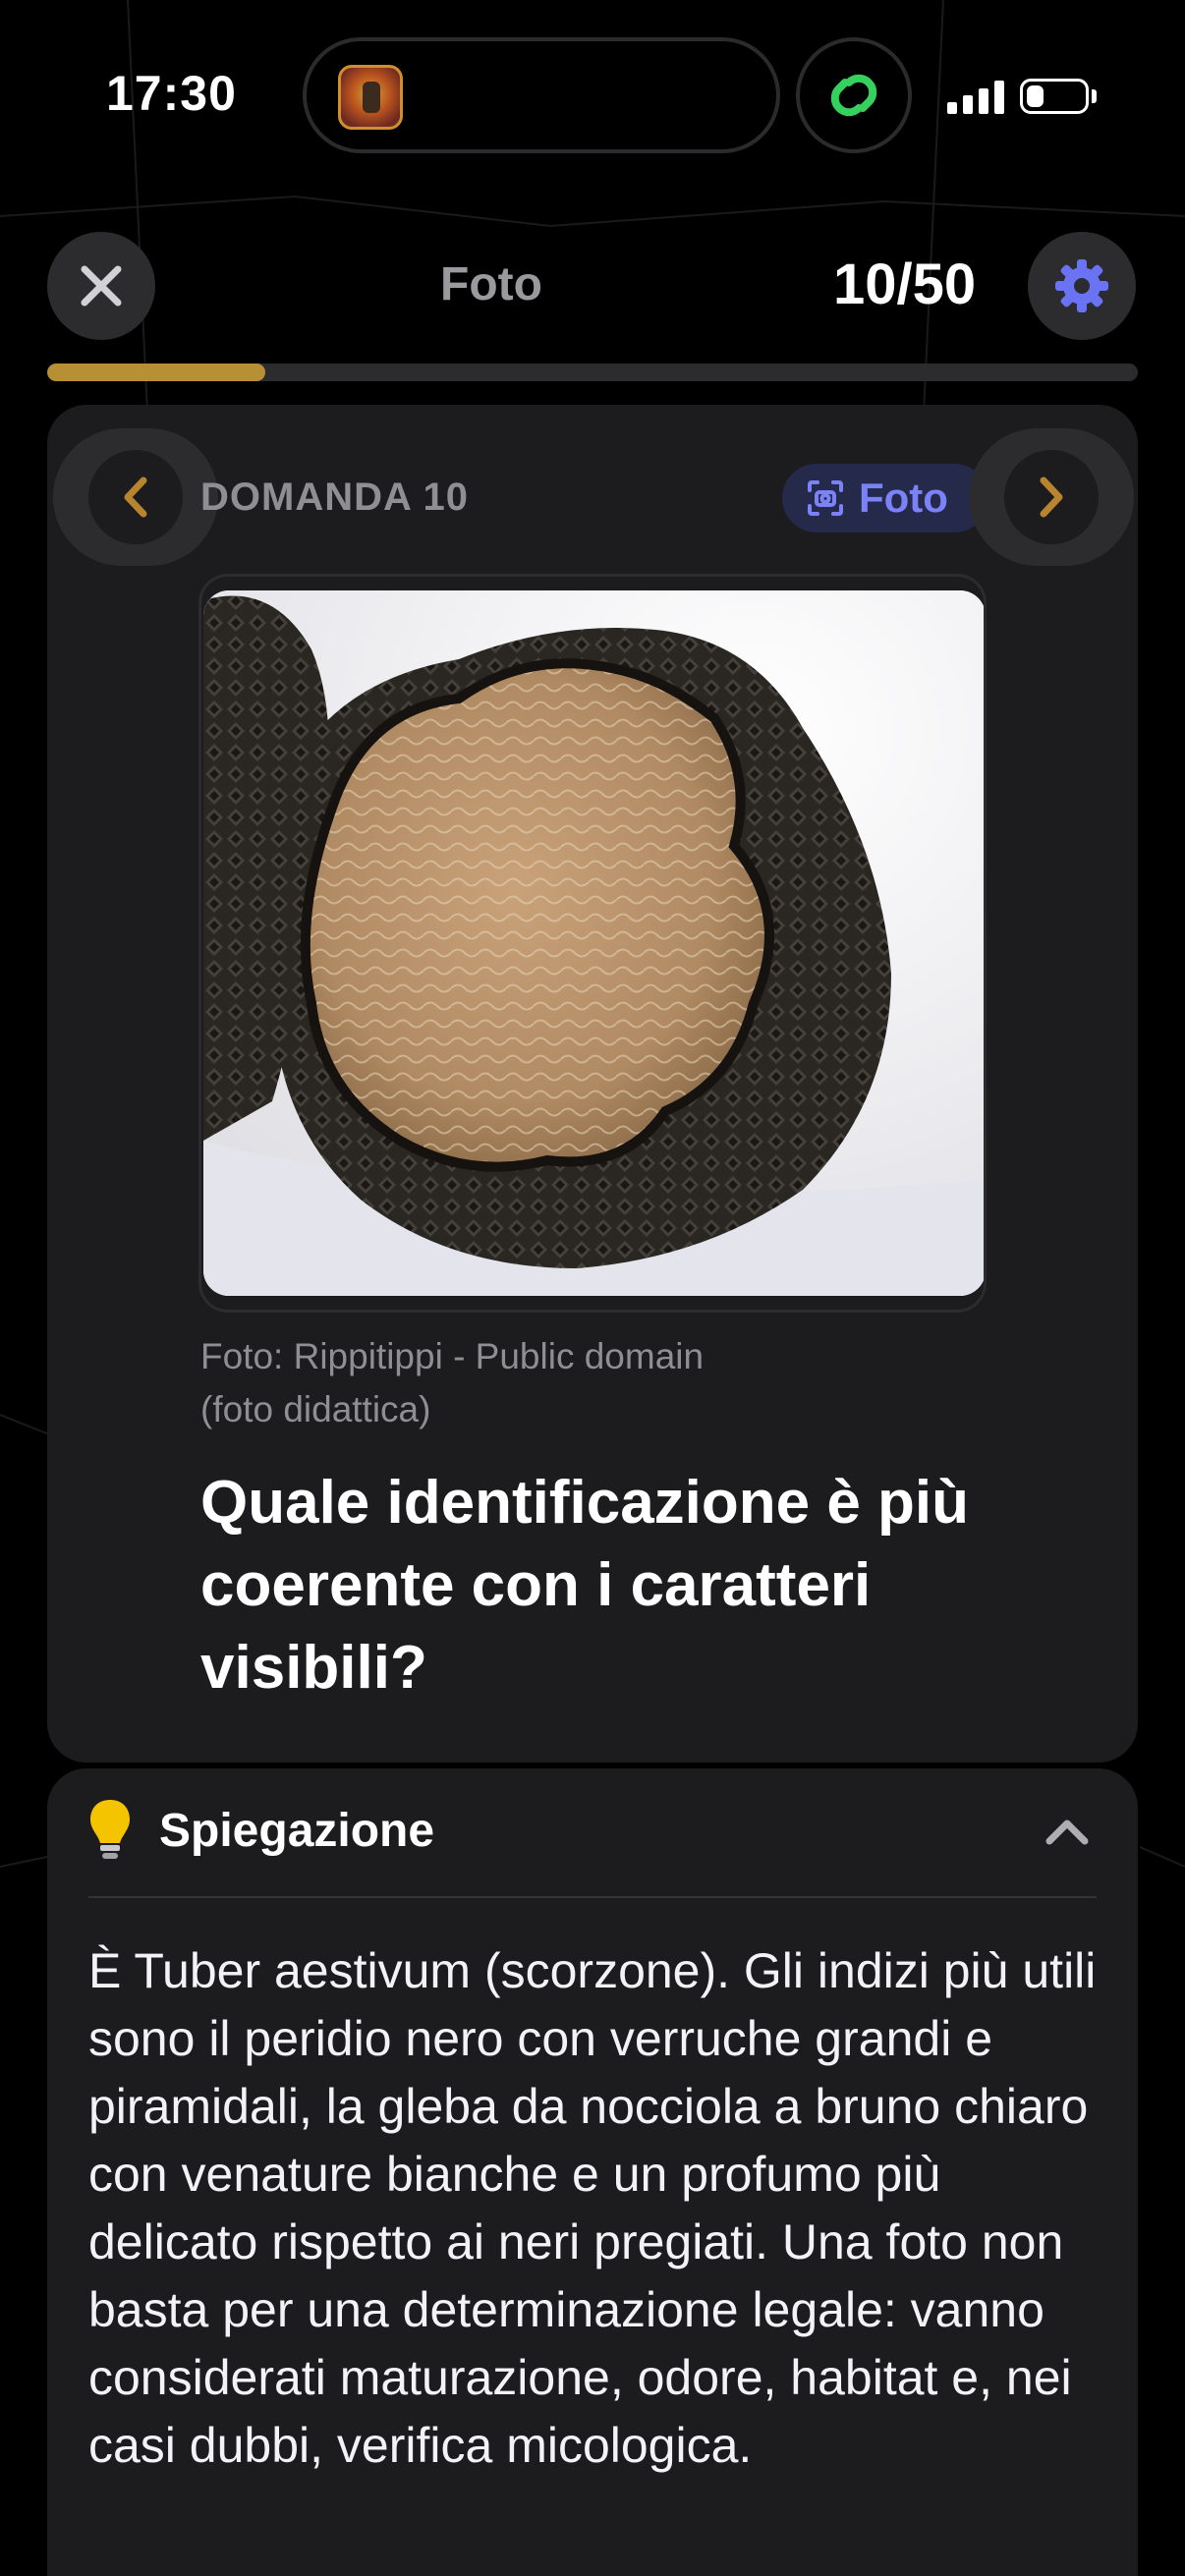 Image resolution: width=1185 pixels, height=2576 pixels. Describe the element at coordinates (110, 1829) in the screenshot. I see `lightbulb-icon` at that location.